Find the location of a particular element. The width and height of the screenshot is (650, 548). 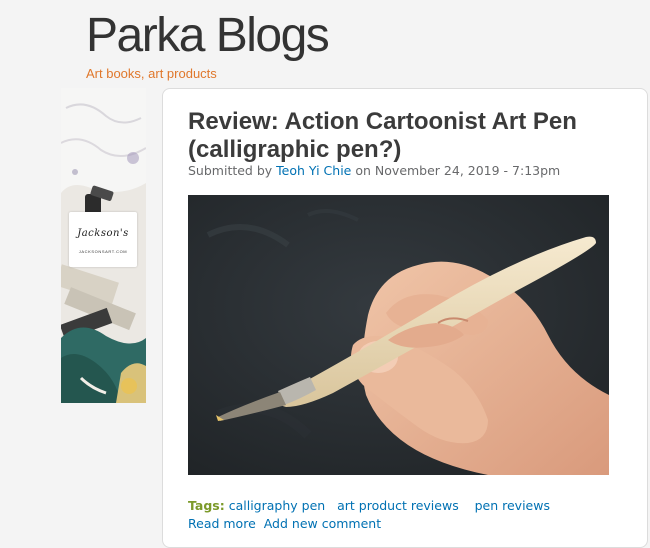

ad-url-text: JACKSONSART.COM is located at coordinates (103, 251).